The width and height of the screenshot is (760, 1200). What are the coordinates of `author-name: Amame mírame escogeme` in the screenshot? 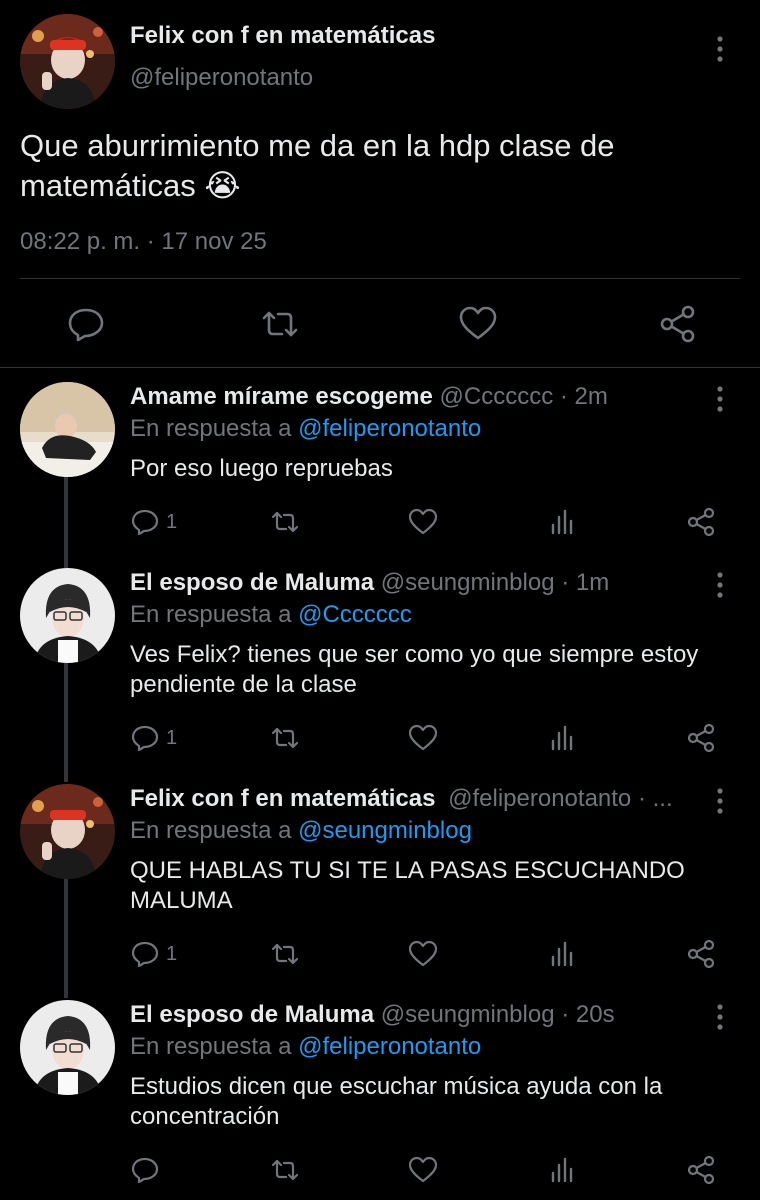 It's located at (281, 396).